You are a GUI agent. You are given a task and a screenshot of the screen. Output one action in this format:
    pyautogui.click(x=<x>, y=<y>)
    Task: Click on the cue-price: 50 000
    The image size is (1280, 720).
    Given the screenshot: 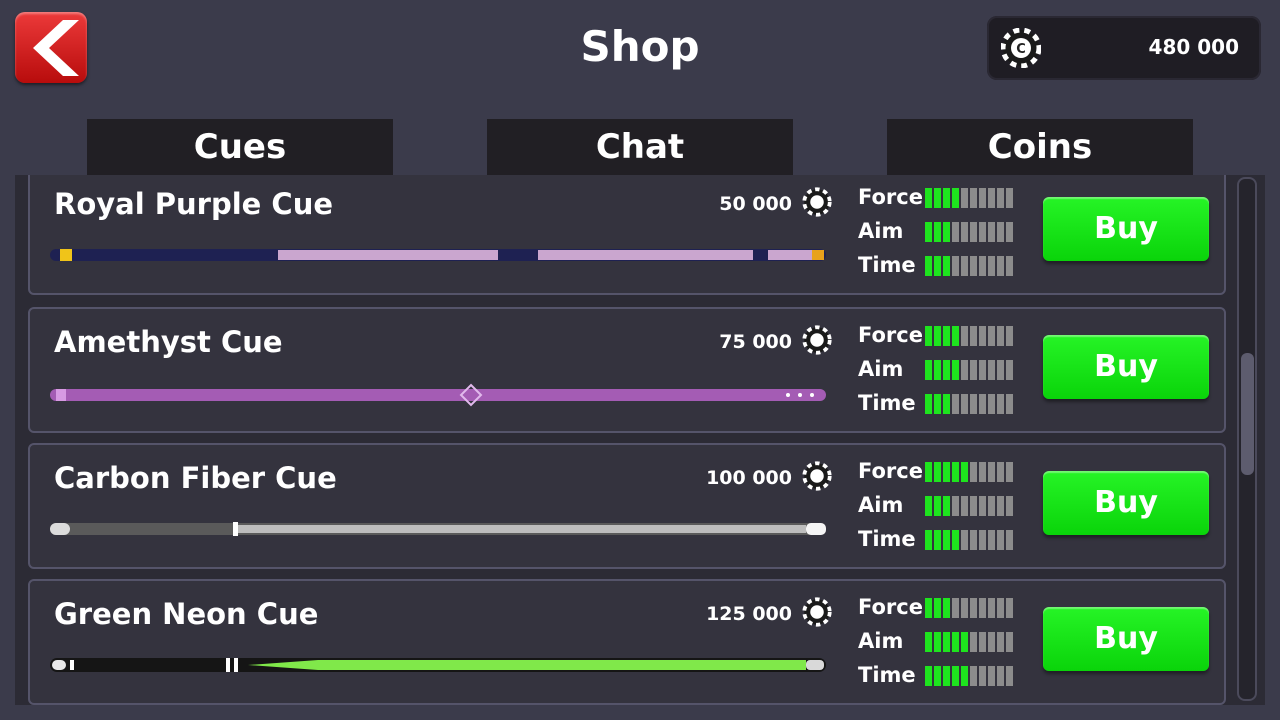 What is the action you would take?
    pyautogui.click(x=755, y=204)
    